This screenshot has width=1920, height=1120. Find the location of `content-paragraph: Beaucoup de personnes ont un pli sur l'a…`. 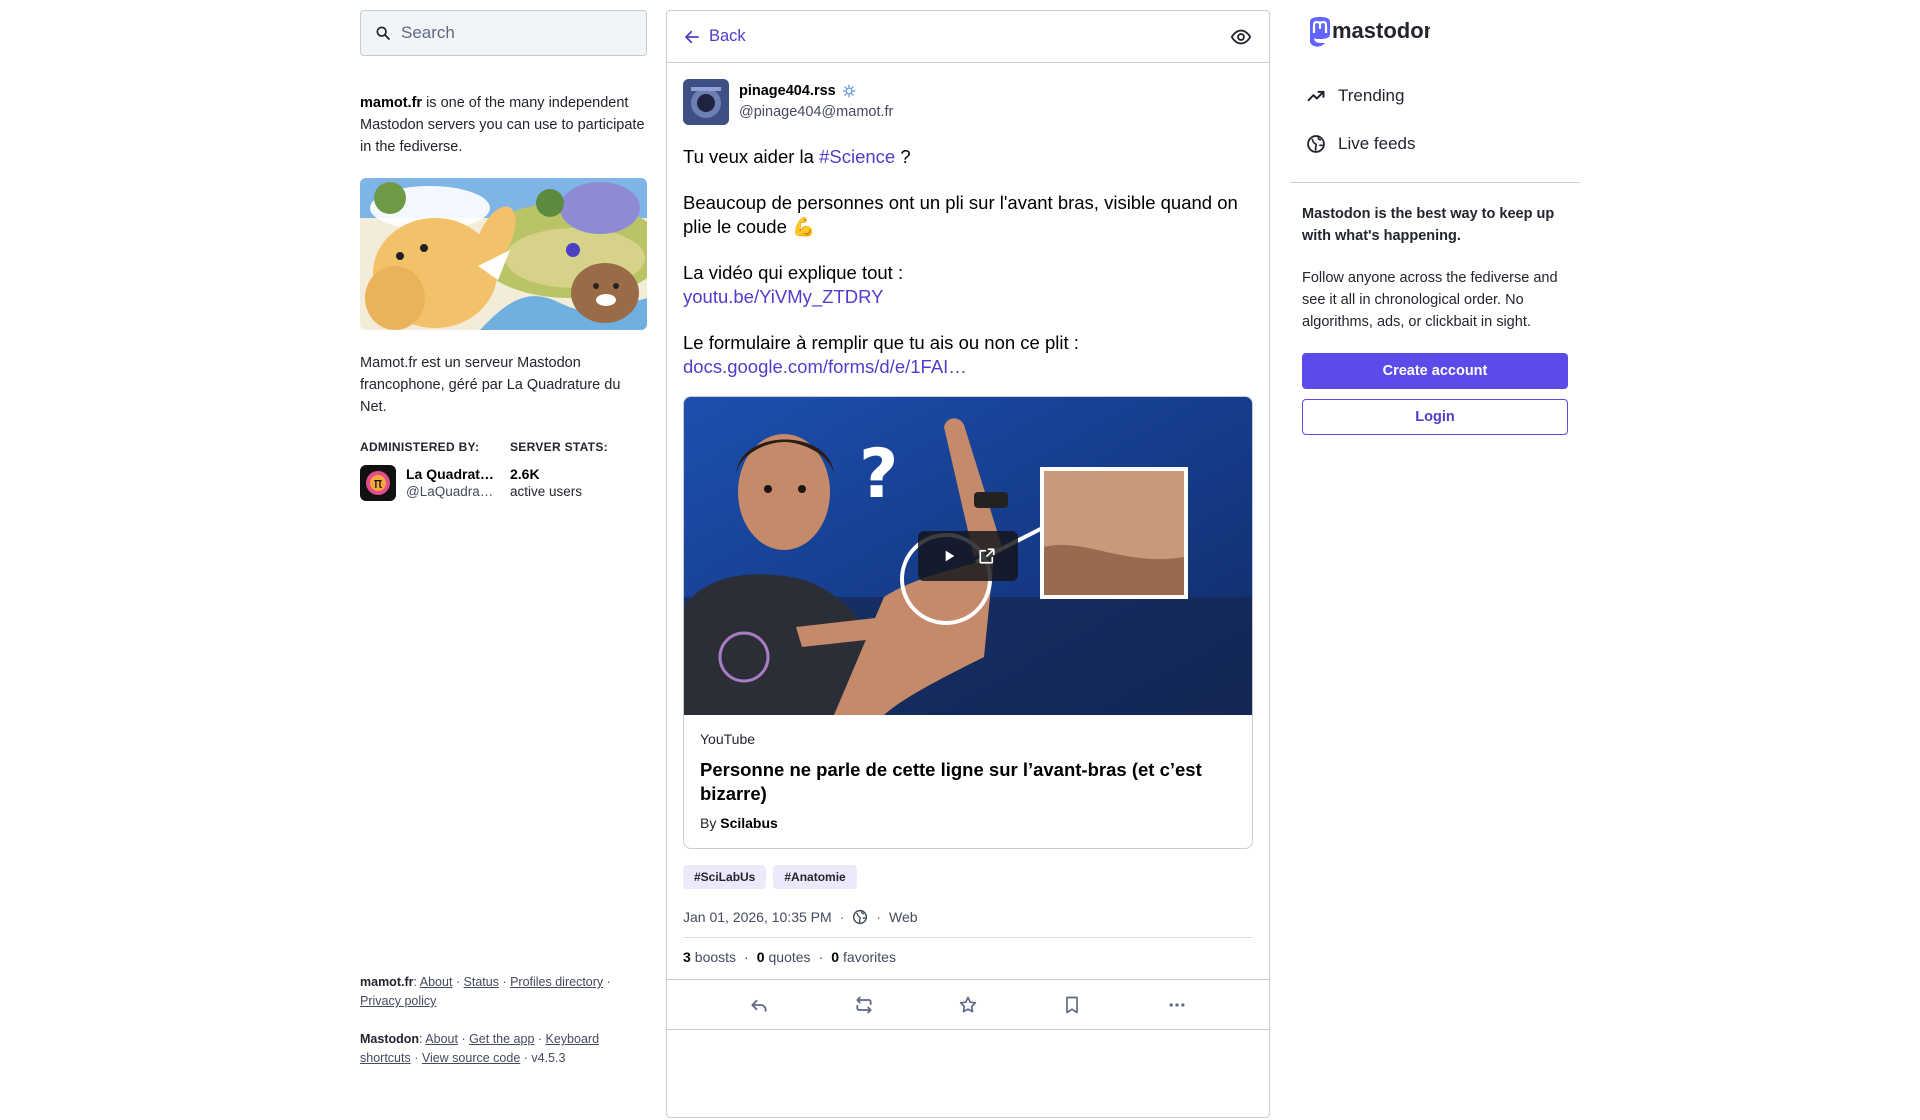

content-paragraph: Beaucoup de personnes ont un pli sur l'a… is located at coordinates (960, 214).